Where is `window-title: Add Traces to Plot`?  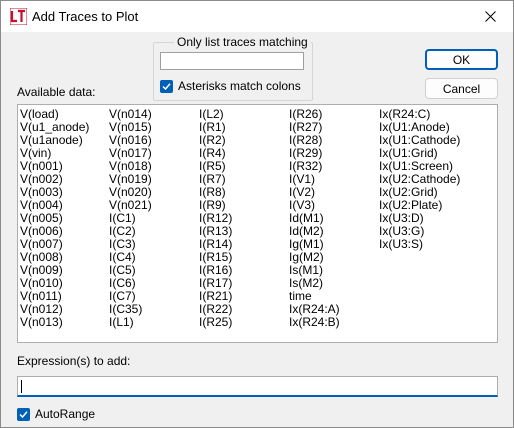
window-title: Add Traces to Plot is located at coordinates (85, 16).